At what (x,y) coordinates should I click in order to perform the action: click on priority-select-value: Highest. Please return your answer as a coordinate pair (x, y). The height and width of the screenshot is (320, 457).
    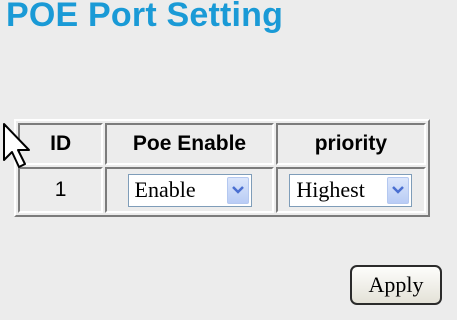
    Looking at the image, I should click on (330, 189).